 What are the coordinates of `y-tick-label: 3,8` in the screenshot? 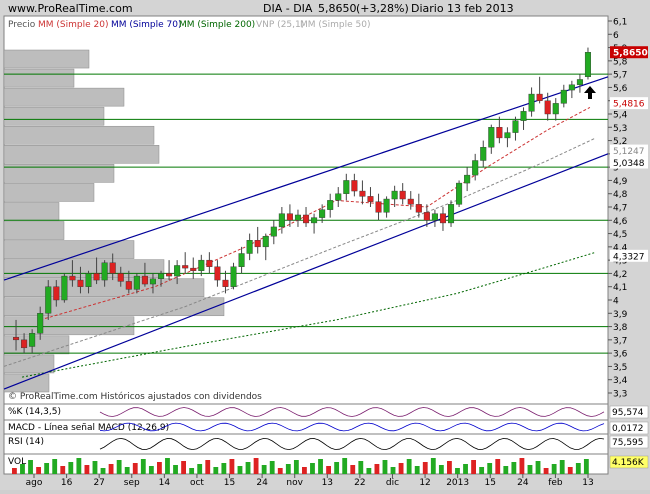 It's located at (620, 328).